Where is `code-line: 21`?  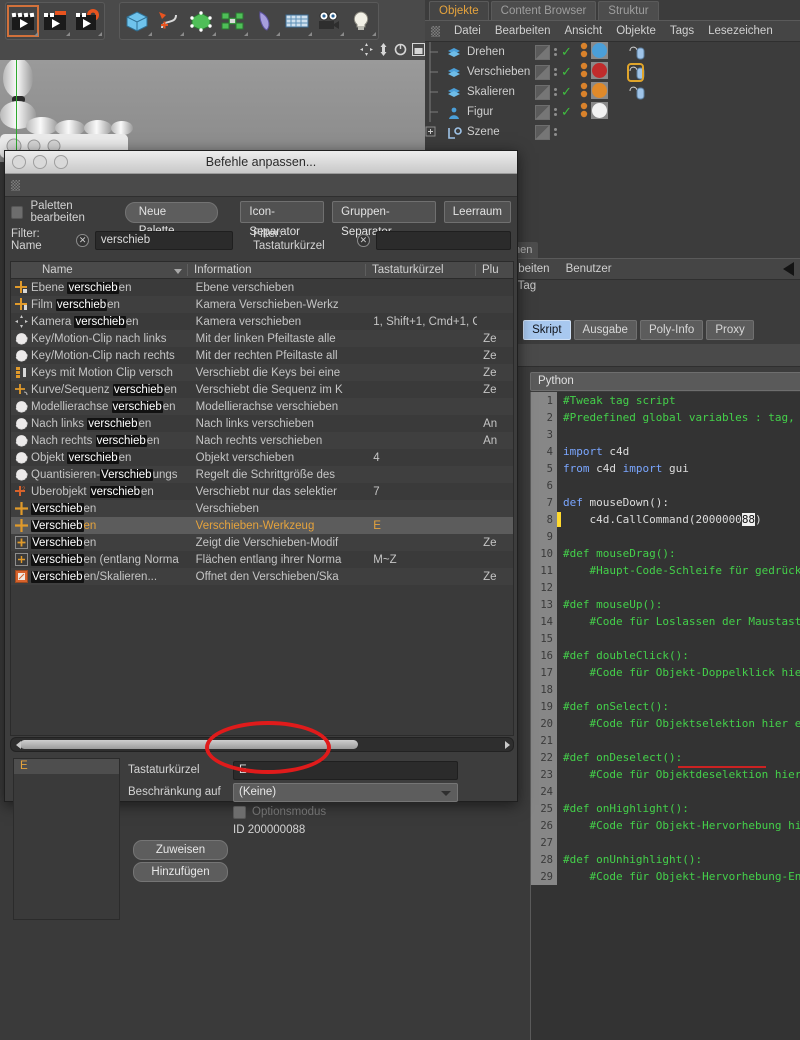
code-line: 21 is located at coordinates (665, 740).